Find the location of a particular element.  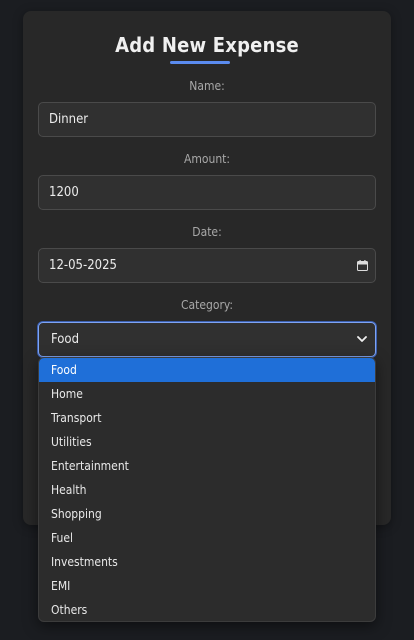

option-utilities: Utilities is located at coordinates (207, 442).